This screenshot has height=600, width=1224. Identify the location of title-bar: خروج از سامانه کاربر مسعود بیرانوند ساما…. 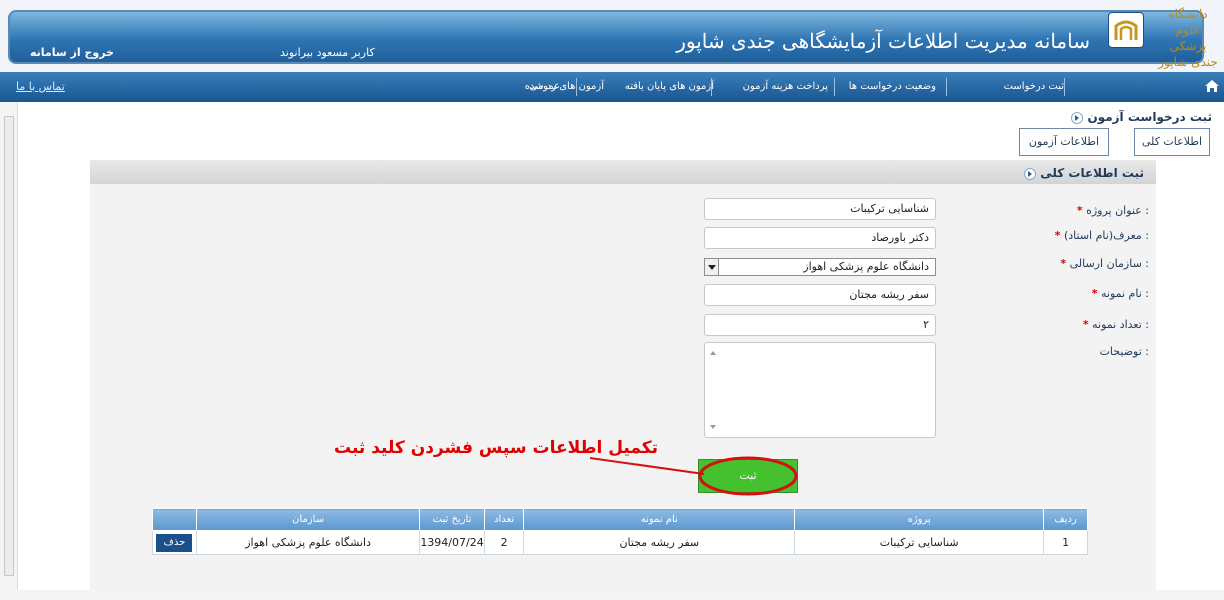
(606, 37).